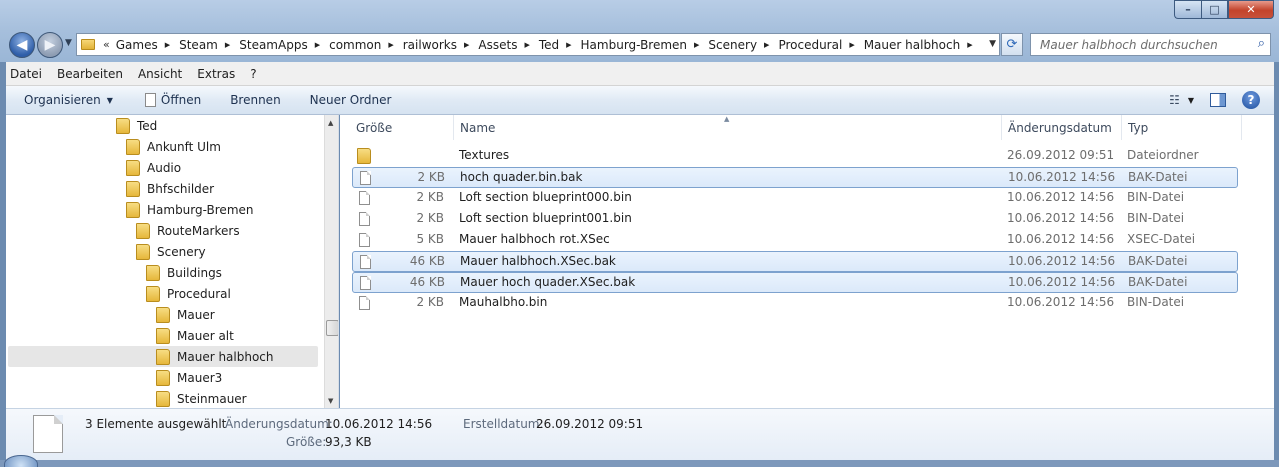 Image resolution: width=1279 pixels, height=467 pixels. Describe the element at coordinates (560, 45) in the screenshot. I see `breadcrumb-item: Ted ▶` at that location.